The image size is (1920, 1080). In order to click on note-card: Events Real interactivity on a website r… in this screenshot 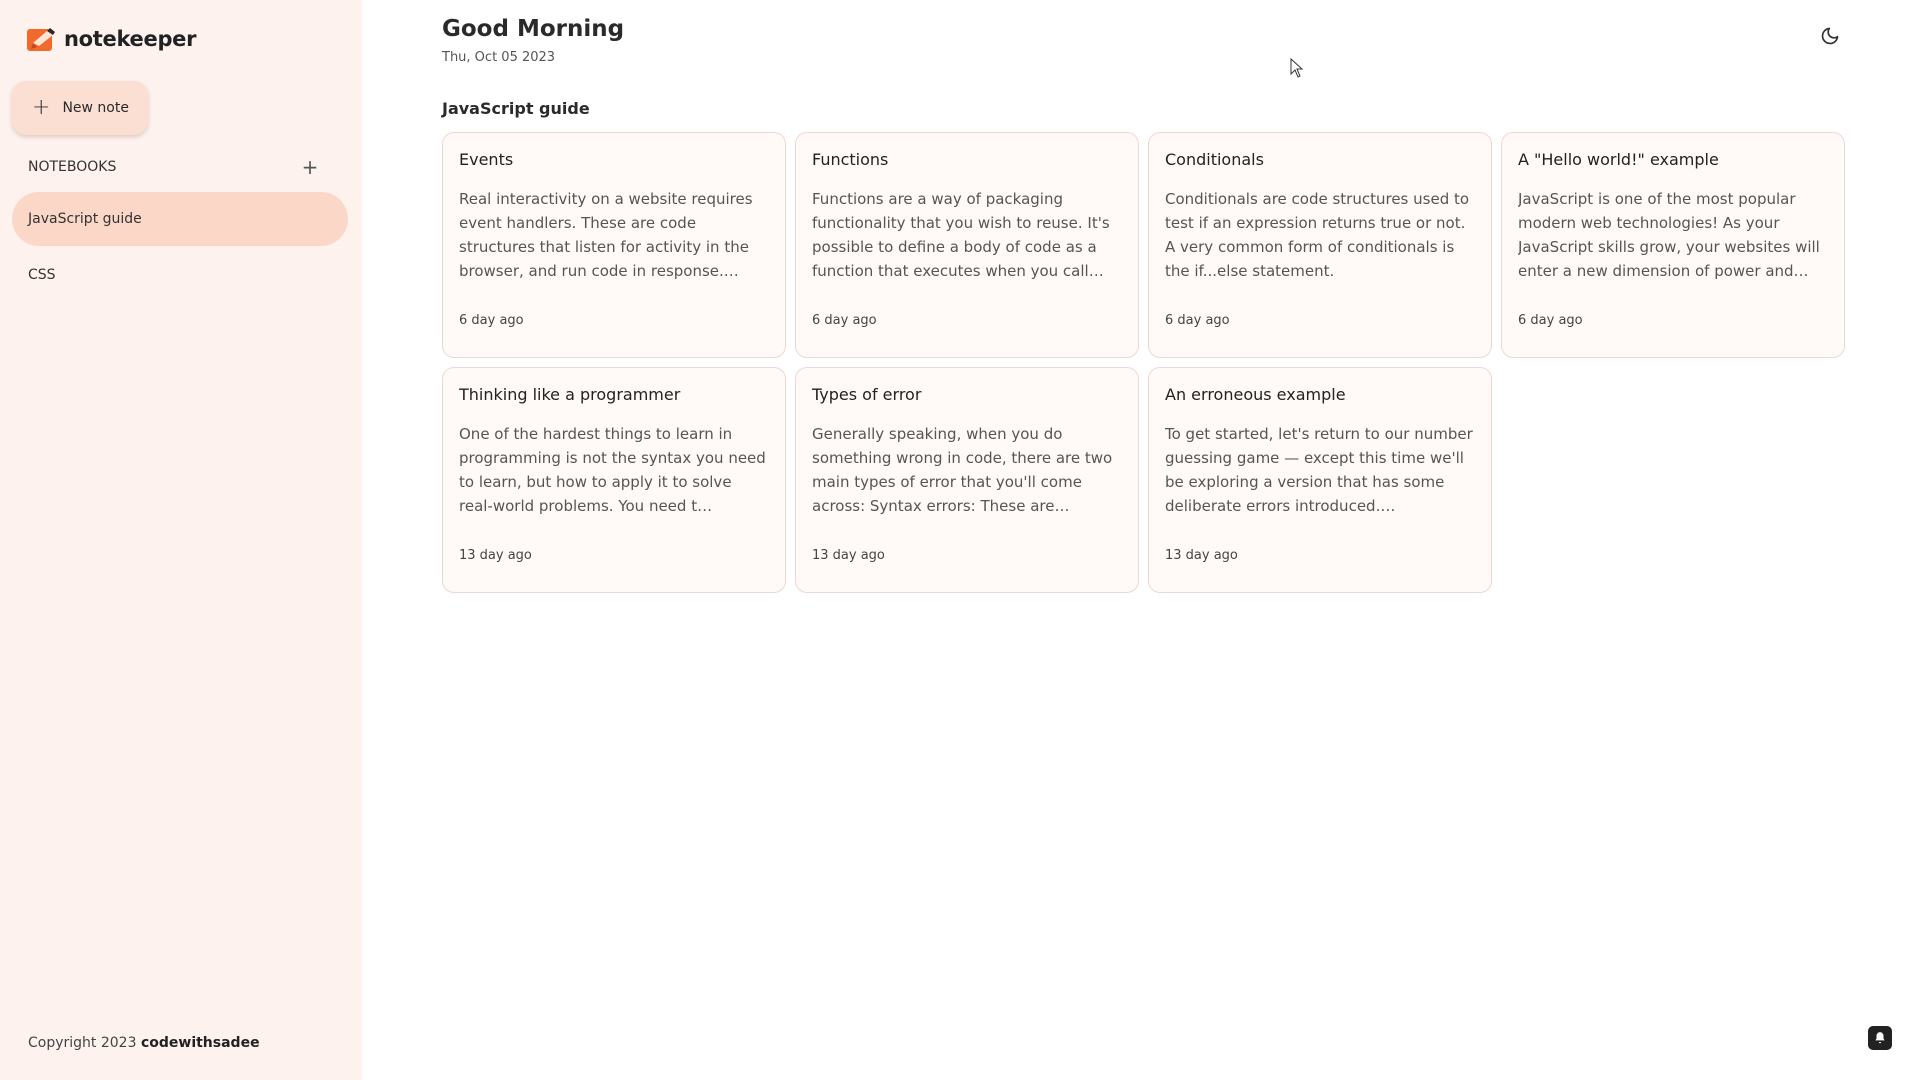, I will do `click(614, 245)`.